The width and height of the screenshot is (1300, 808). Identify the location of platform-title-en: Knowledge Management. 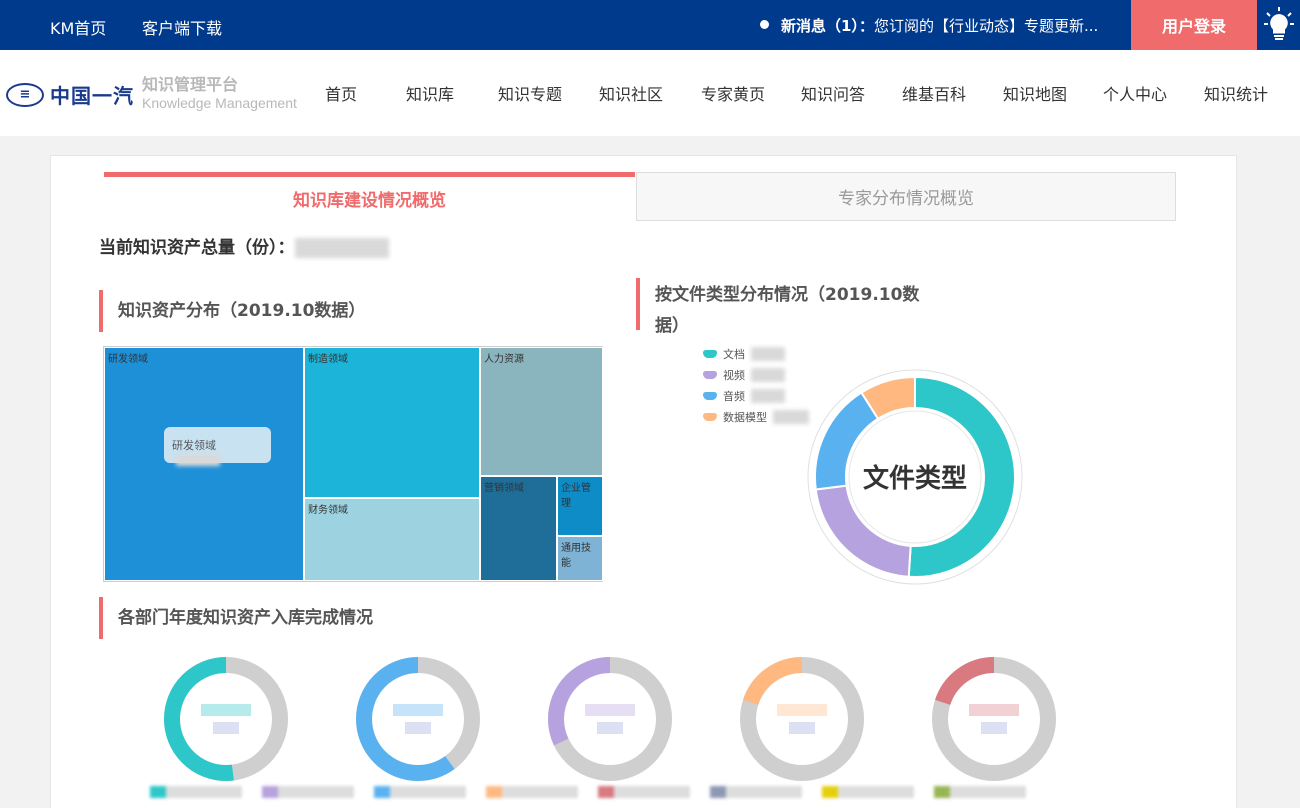
(219, 103).